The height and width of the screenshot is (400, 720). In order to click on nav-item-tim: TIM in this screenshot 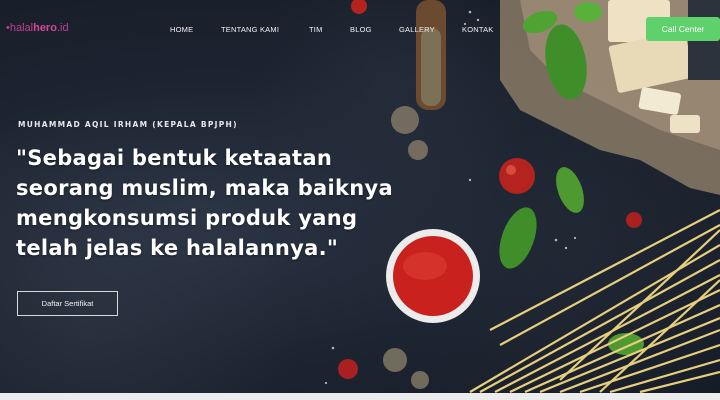, I will do `click(316, 29)`.